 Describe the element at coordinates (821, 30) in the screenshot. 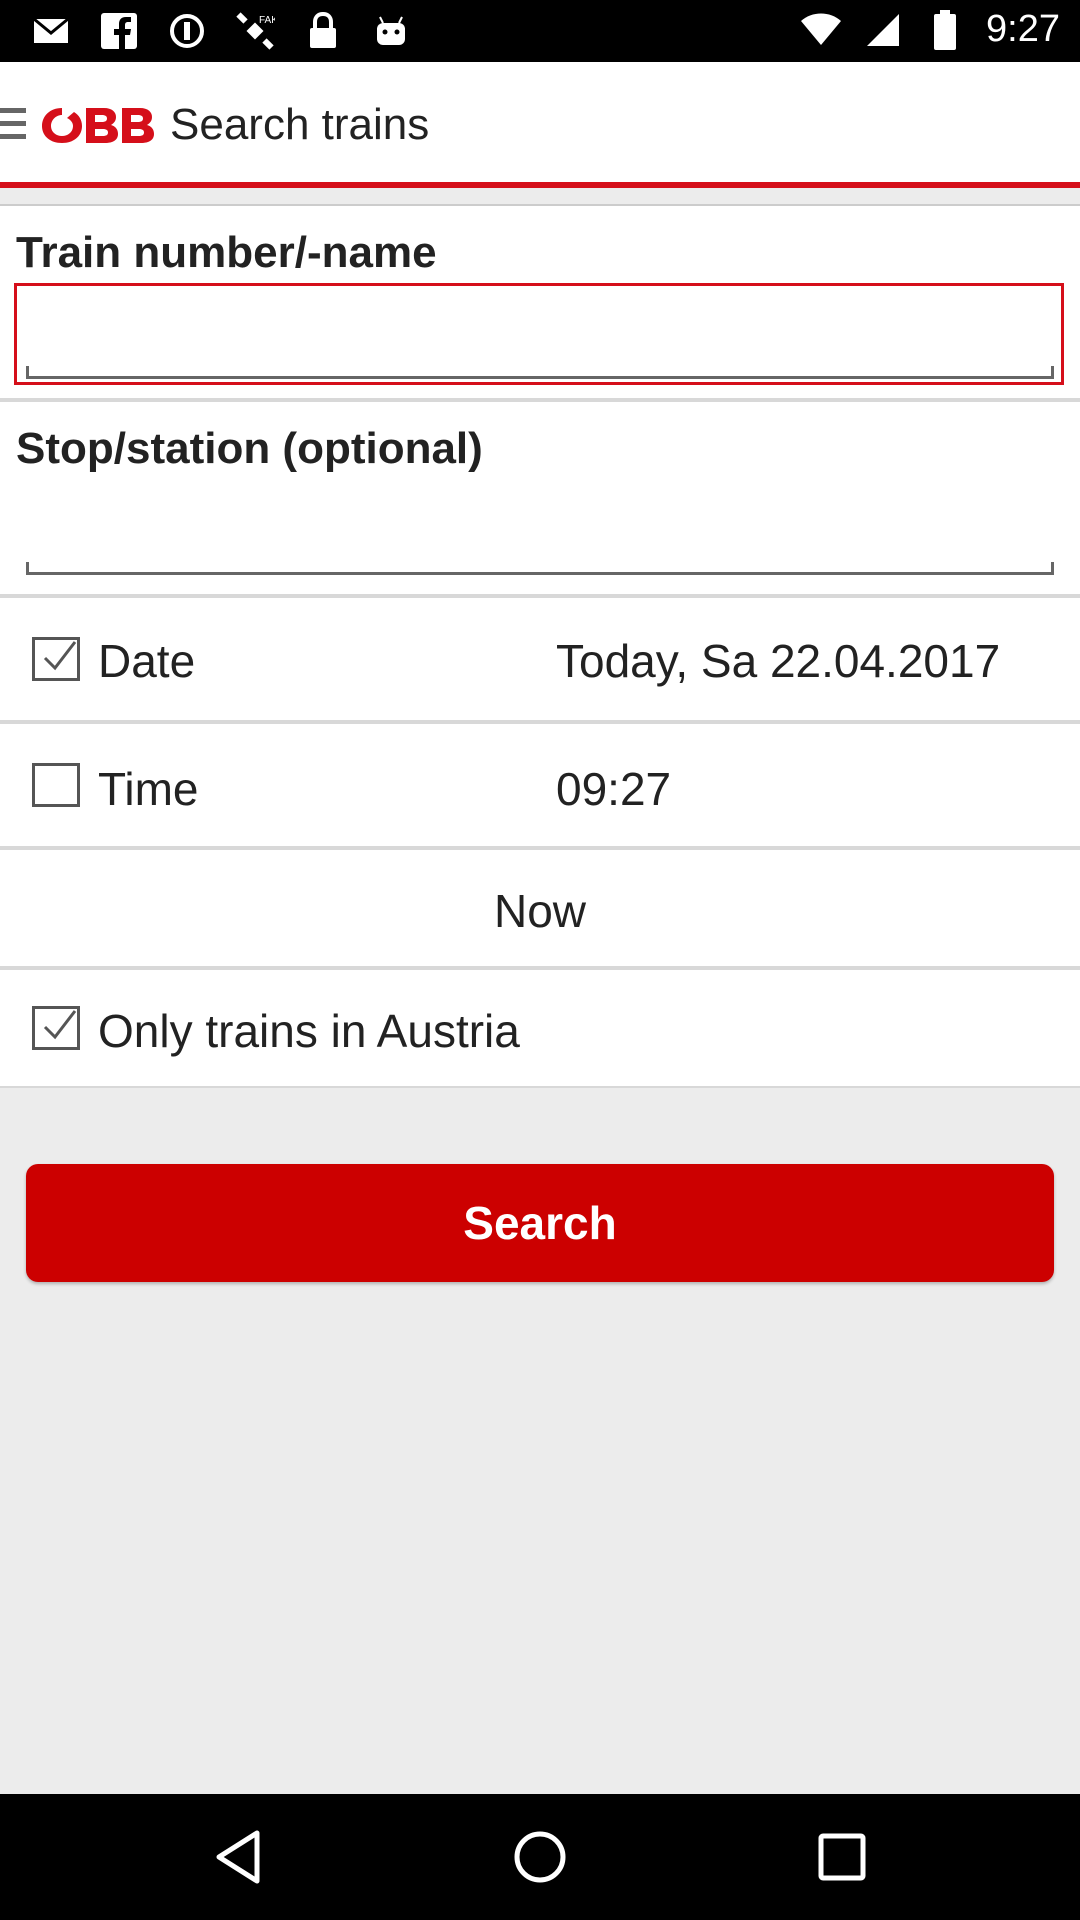

I see `wifi-icon` at that location.